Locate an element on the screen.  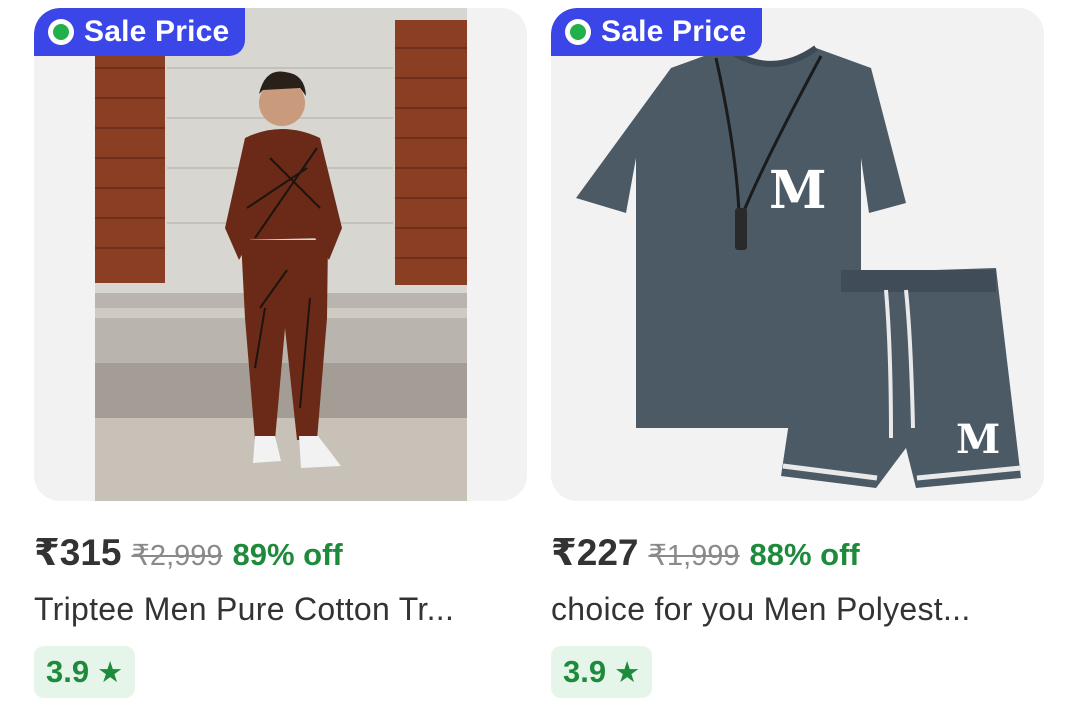
selling-price: ₹227 is located at coordinates (595, 552).